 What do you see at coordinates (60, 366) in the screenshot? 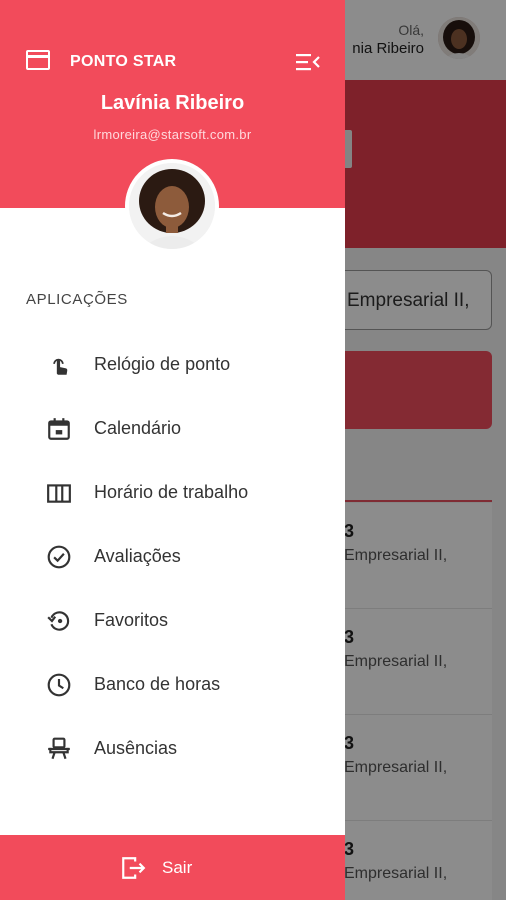
I see `touch-icon` at bounding box center [60, 366].